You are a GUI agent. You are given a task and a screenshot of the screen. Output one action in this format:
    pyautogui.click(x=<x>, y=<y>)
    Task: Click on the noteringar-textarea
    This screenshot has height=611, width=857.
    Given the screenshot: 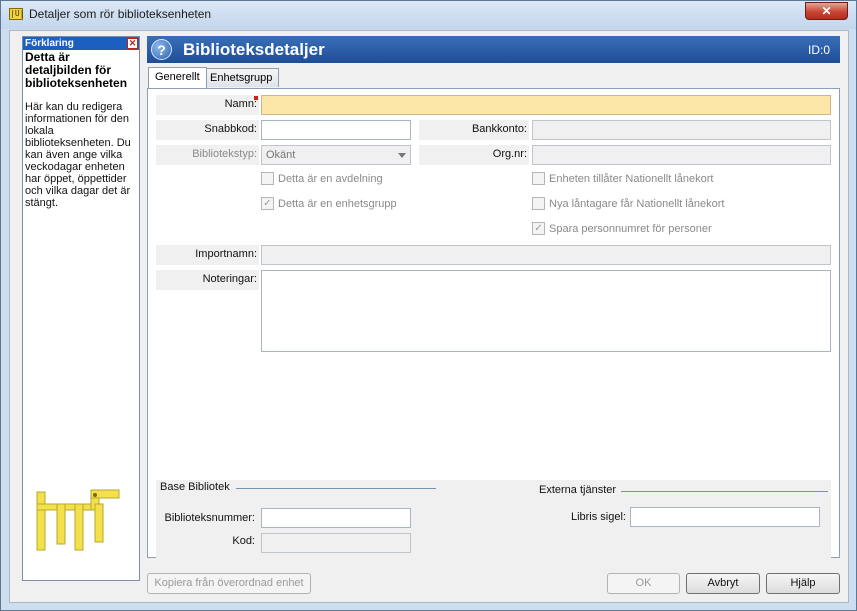 What is the action you would take?
    pyautogui.click(x=546, y=311)
    